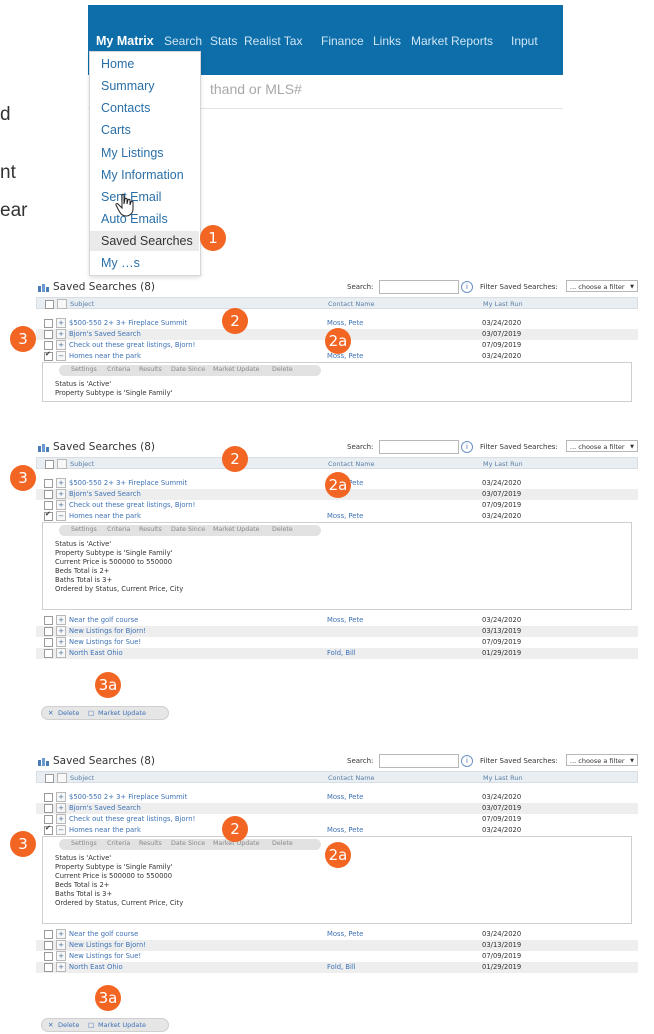 This screenshot has width=654, height=1034. I want to click on menu-item-home: Home, so click(117, 64).